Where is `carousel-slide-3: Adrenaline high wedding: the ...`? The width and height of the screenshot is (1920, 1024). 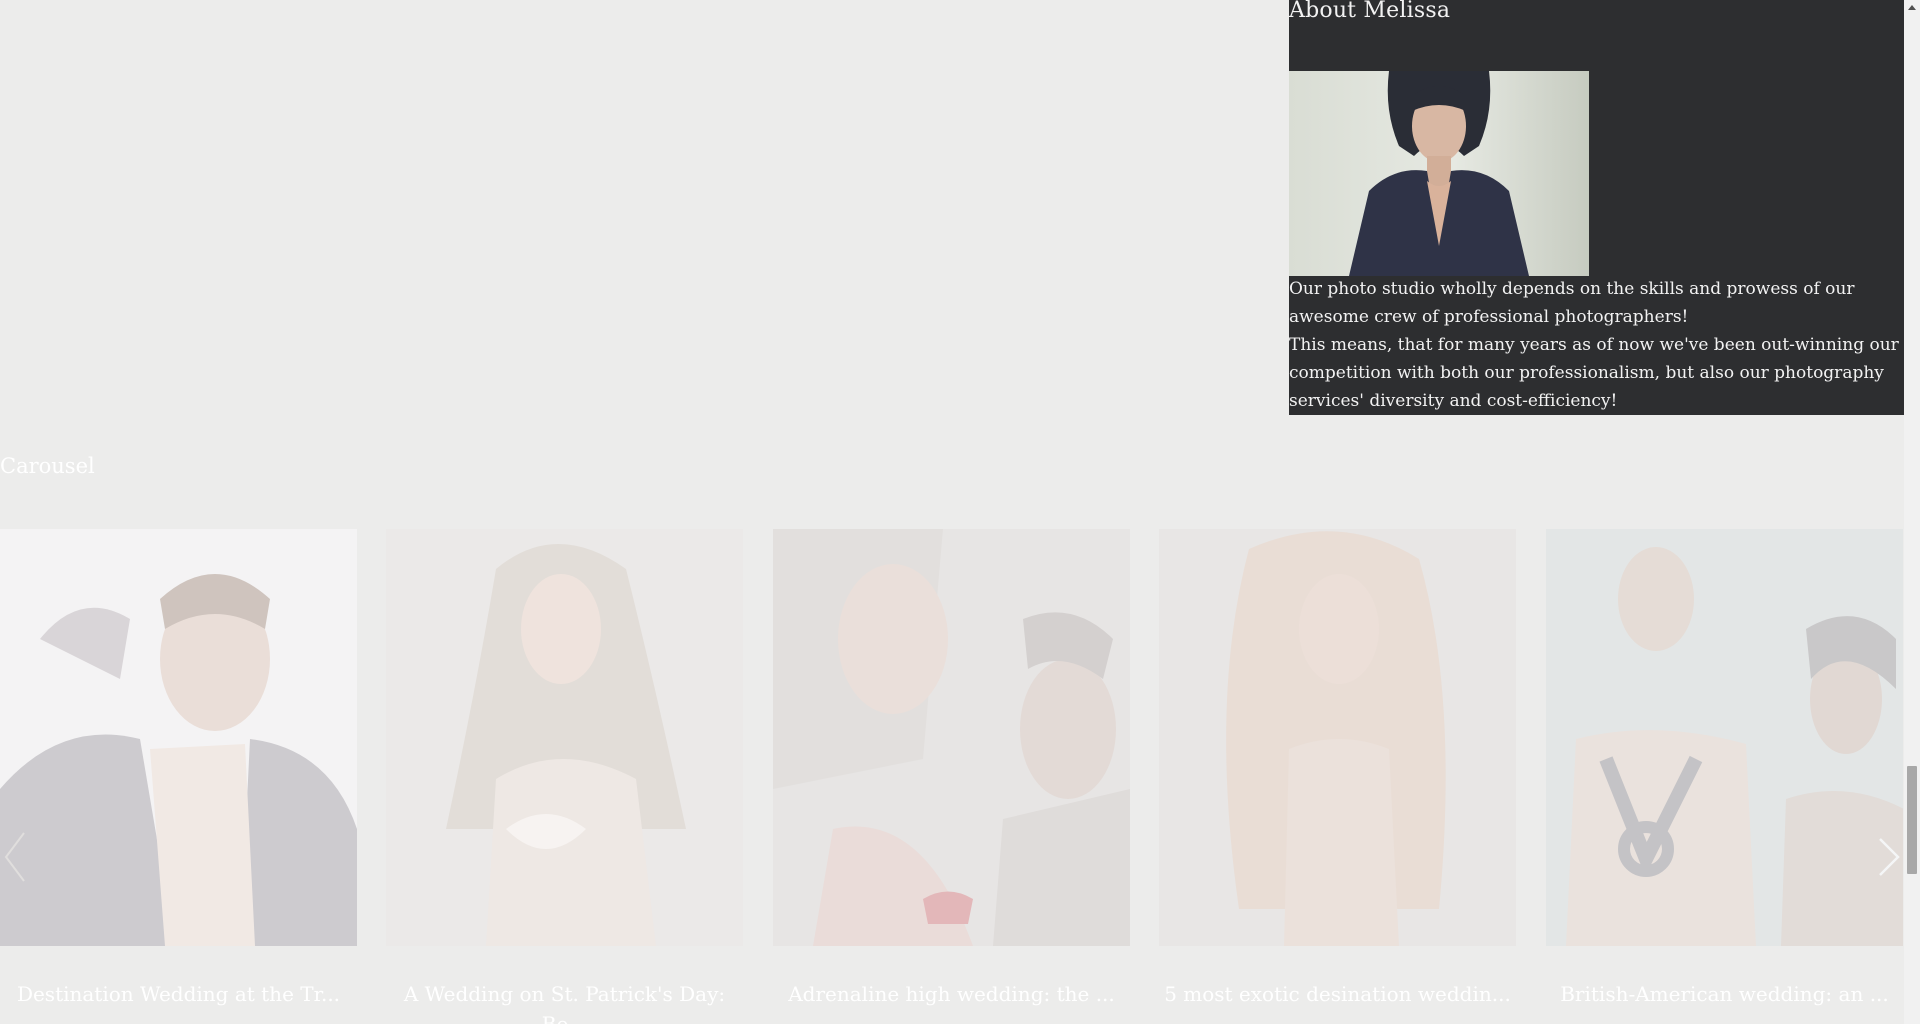
carousel-slide-3: Adrenaline high wedding: the ... is located at coordinates (951, 776).